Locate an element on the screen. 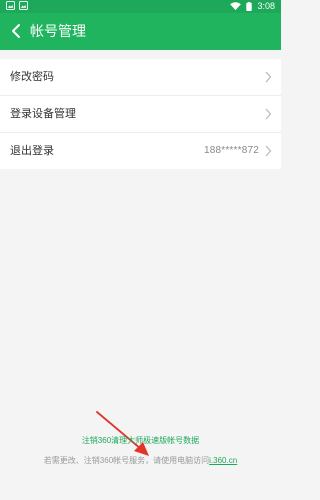  website-link: i.360.cn is located at coordinates (223, 460).